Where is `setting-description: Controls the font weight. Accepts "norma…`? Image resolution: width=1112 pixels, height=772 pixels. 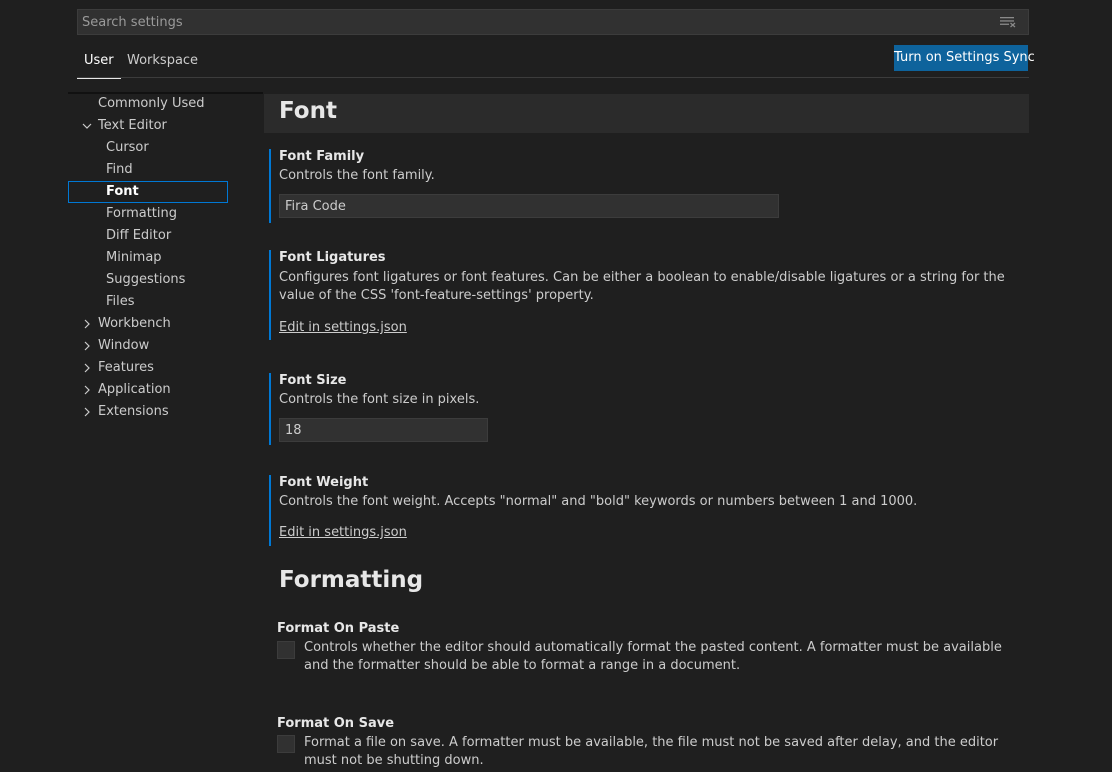 setting-description: Controls the font weight. Accepts "norma… is located at coordinates (598, 501).